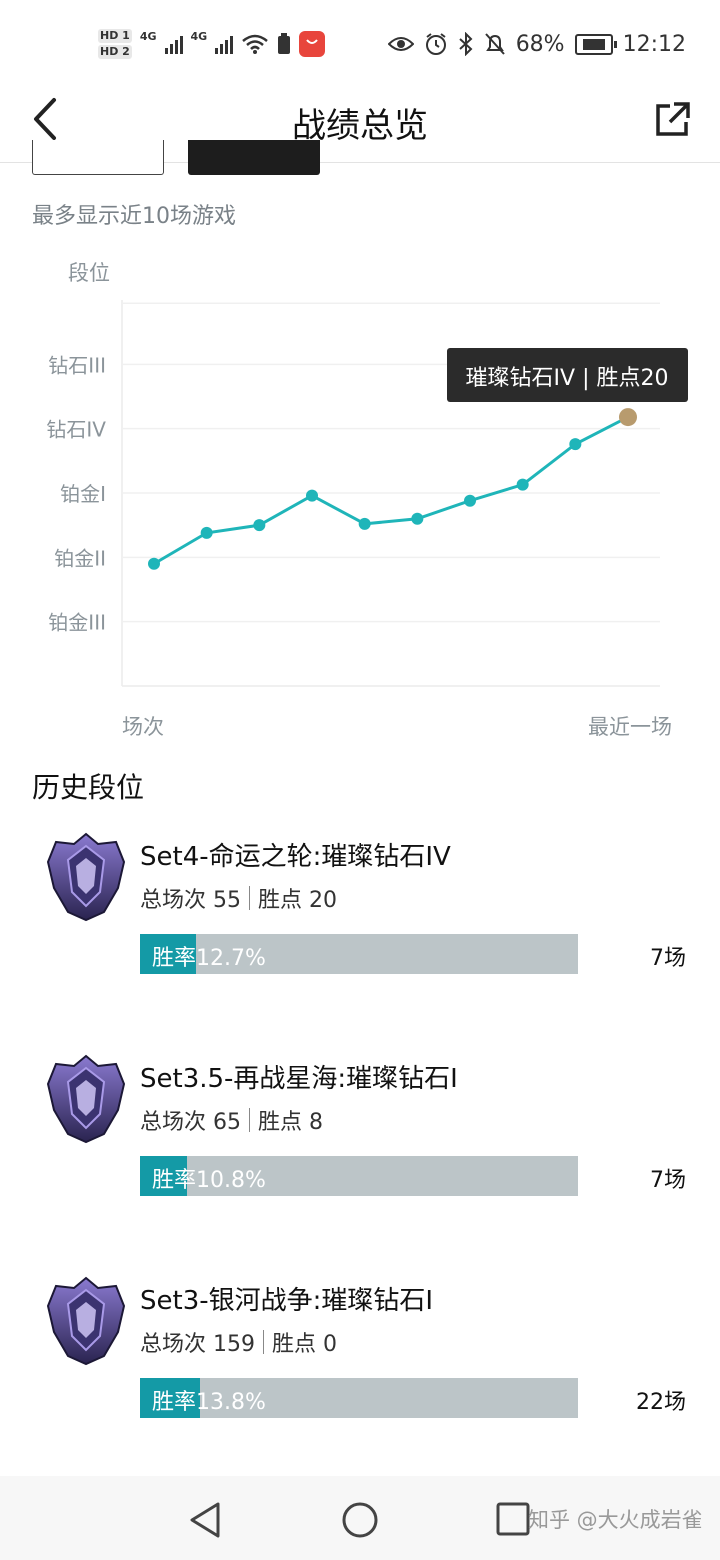  Describe the element at coordinates (595, 44) in the screenshot. I see `battery-icon` at that location.